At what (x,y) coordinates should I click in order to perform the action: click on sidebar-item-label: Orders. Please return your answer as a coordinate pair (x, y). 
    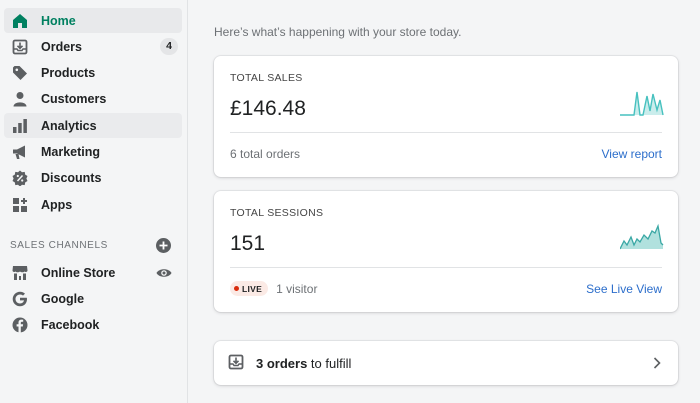
    Looking at the image, I should click on (61, 47).